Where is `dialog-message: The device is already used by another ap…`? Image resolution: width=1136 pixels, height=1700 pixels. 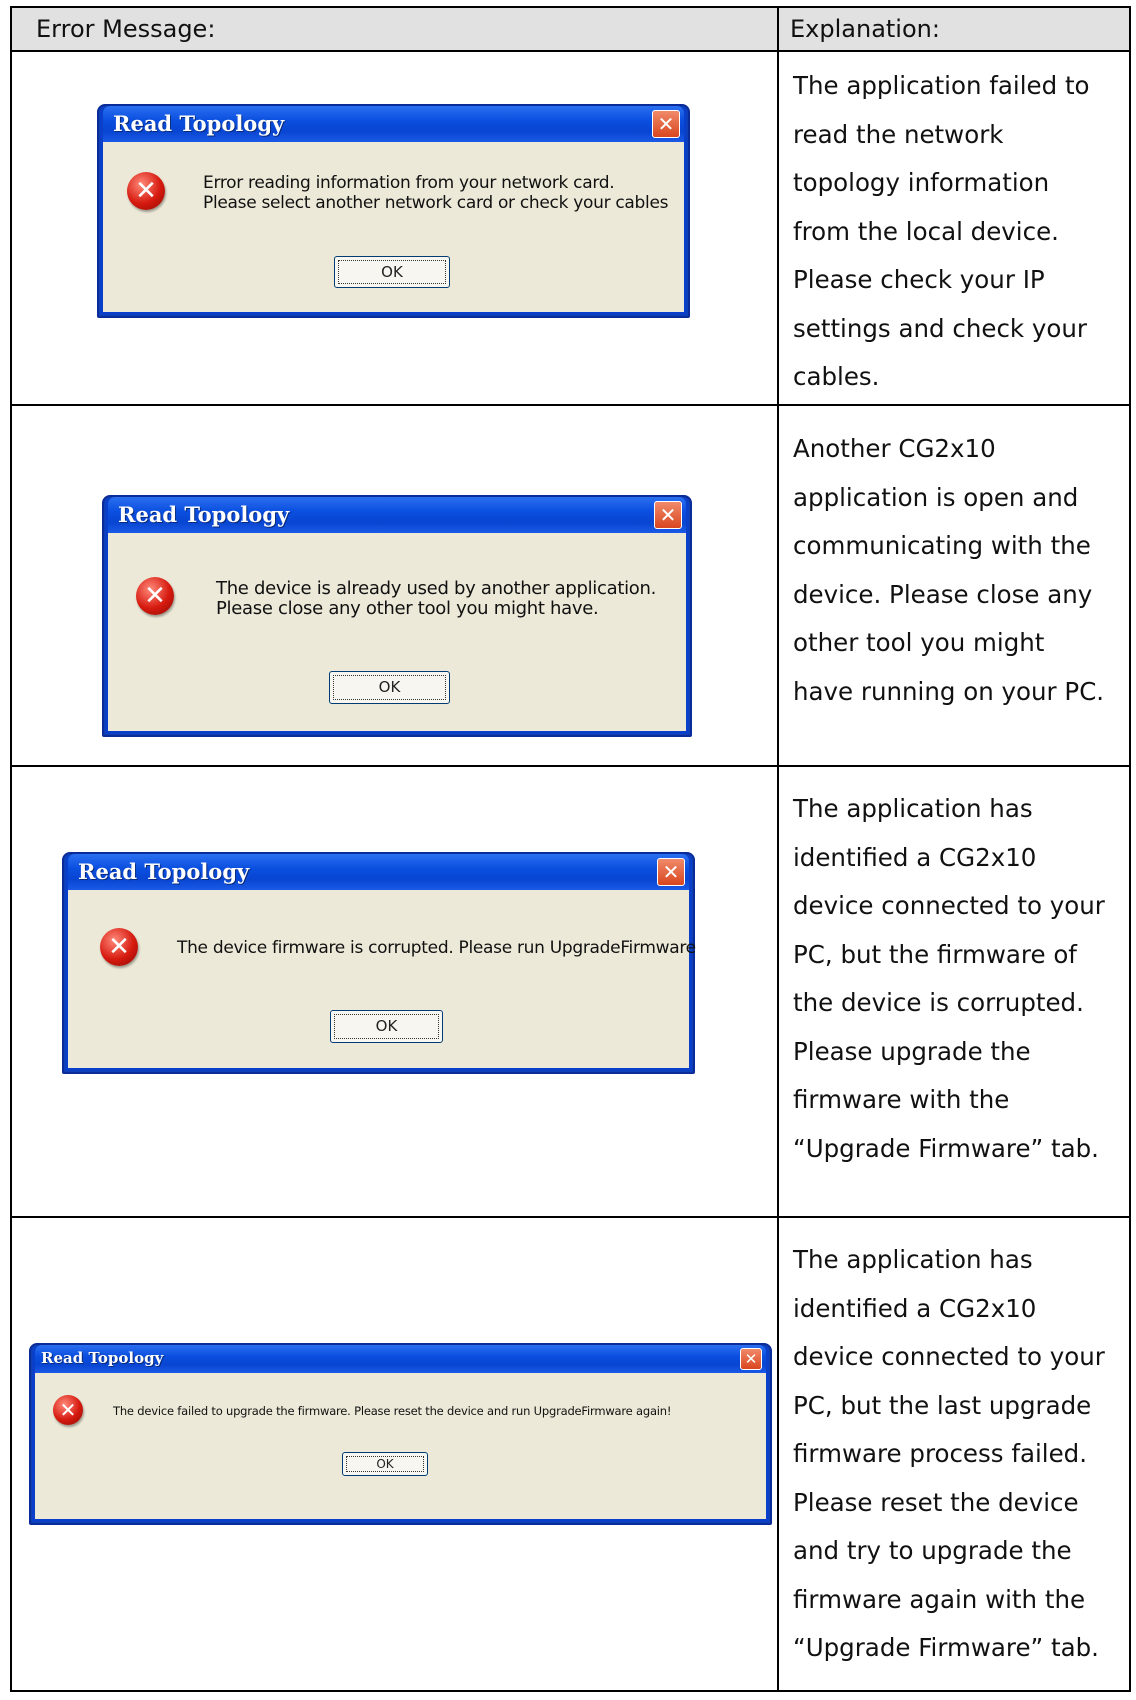
dialog-message: The device is already used by another ap… is located at coordinates (436, 599).